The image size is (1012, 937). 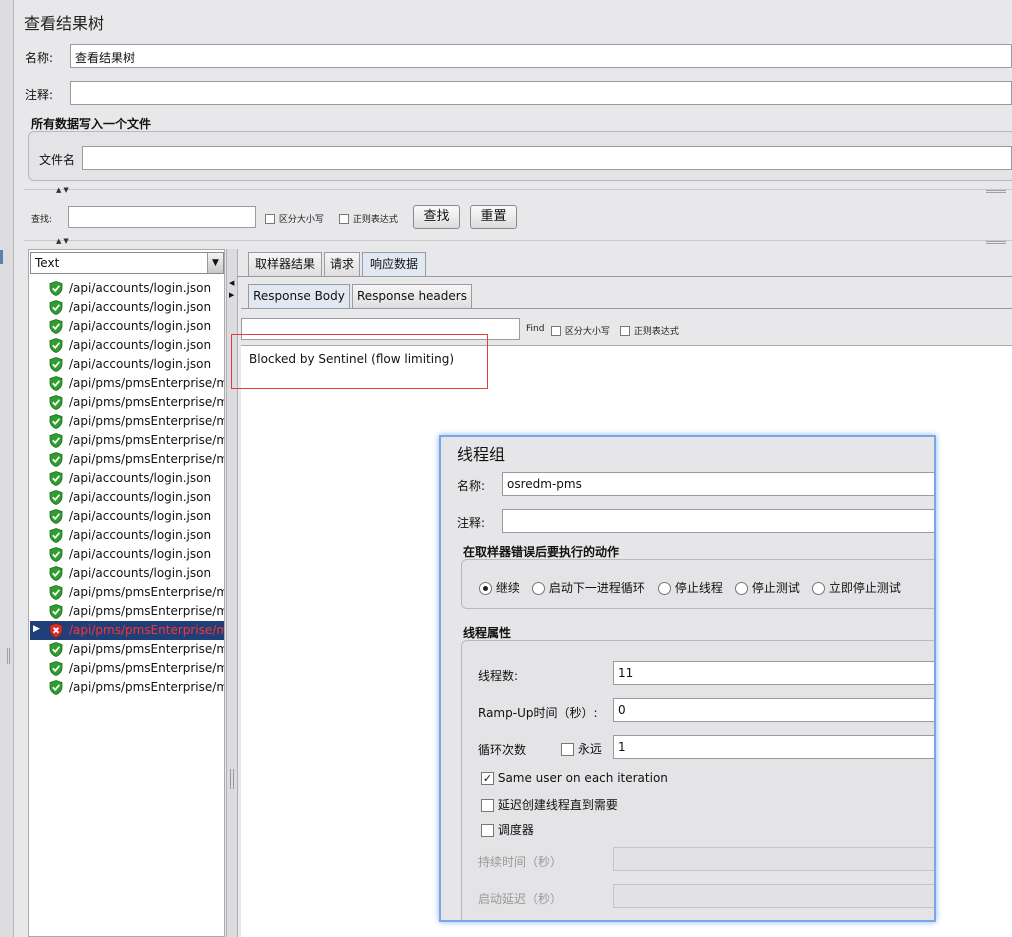 What do you see at coordinates (588, 587) in the screenshot?
I see `action-start-next-loop: 启动下一进程循环` at bounding box center [588, 587].